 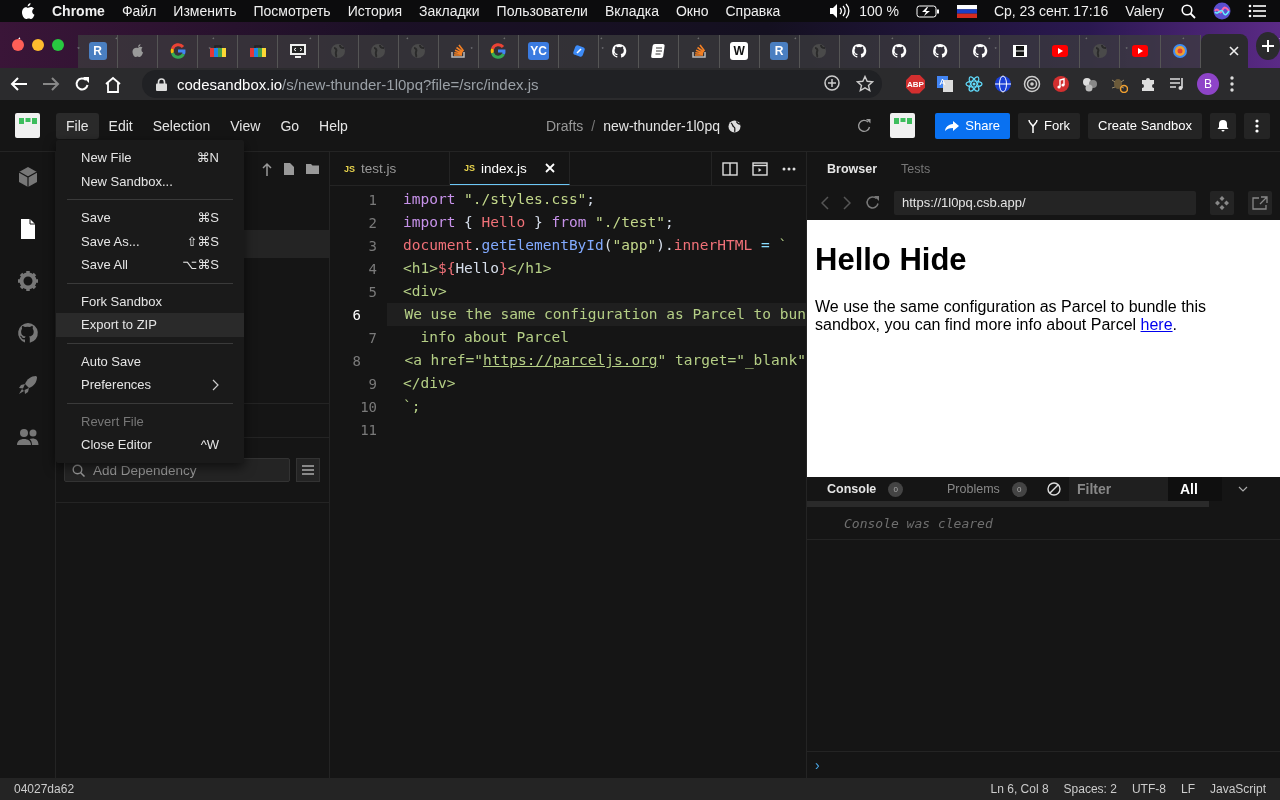 I want to click on home-icon, so click(x=113, y=84).